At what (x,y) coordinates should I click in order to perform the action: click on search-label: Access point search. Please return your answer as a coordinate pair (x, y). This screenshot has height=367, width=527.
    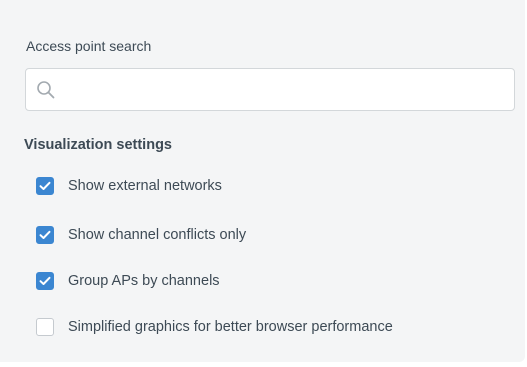
    Looking at the image, I should click on (89, 46).